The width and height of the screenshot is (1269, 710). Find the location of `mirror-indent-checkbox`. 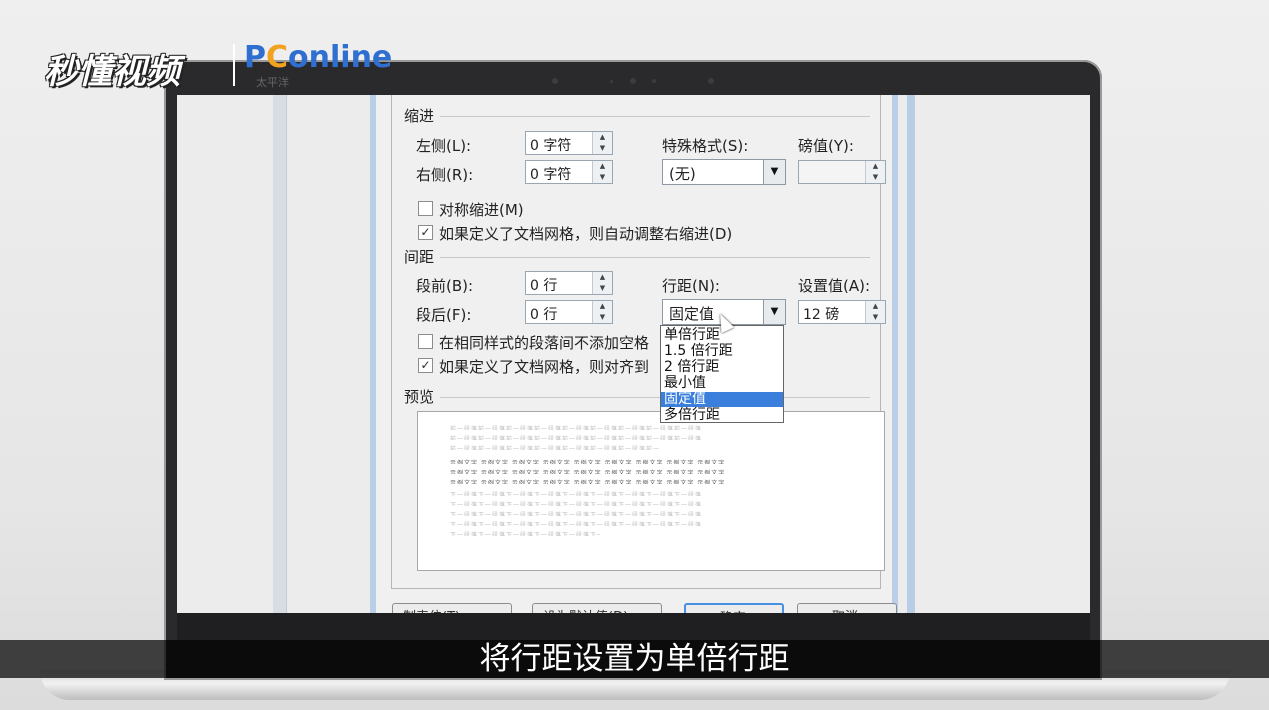

mirror-indent-checkbox is located at coordinates (425, 208).